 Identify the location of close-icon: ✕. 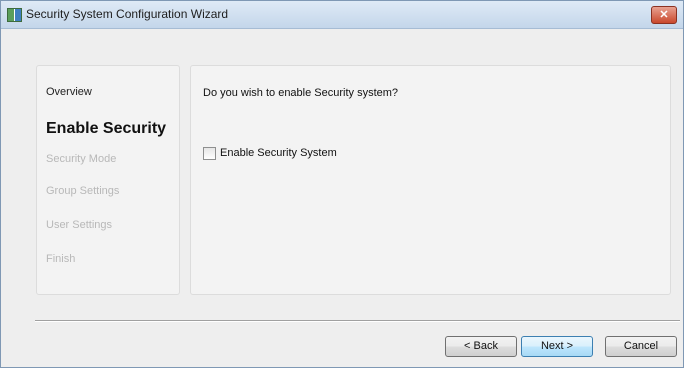
(664, 15).